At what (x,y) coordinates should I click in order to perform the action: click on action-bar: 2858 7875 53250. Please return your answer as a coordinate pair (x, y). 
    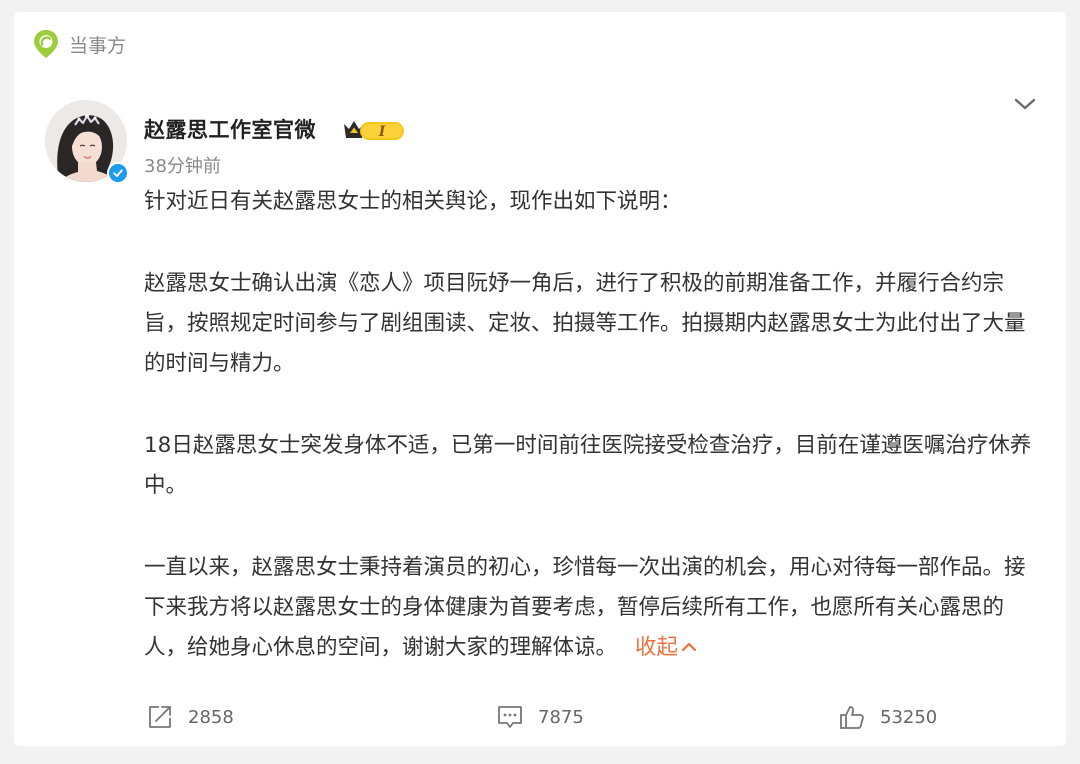
    Looking at the image, I should click on (540, 717).